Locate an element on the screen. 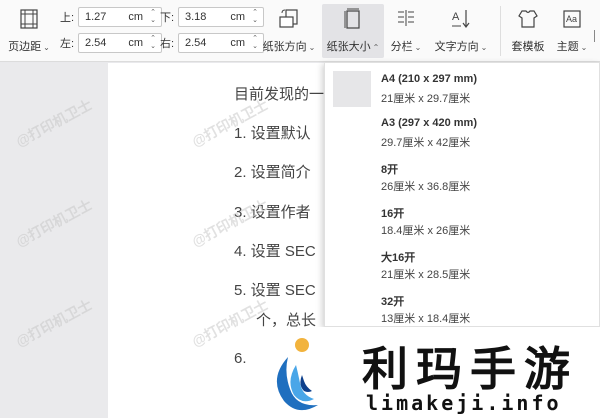  paper-size-option-32k: 32开 13厘米 x 18.4厘米 is located at coordinates (462, 305).